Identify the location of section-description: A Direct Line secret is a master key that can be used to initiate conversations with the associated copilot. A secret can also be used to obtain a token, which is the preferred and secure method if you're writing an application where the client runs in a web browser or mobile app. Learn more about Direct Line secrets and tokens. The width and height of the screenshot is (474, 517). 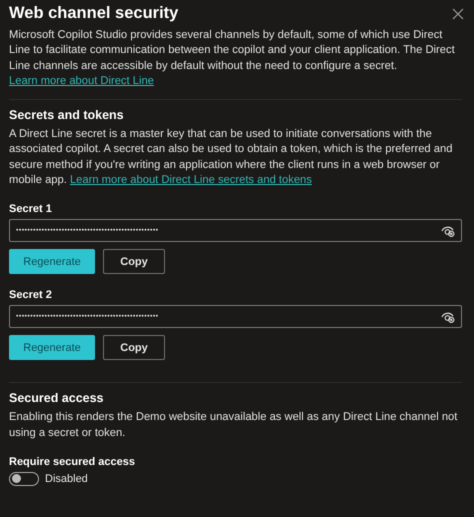
(231, 157).